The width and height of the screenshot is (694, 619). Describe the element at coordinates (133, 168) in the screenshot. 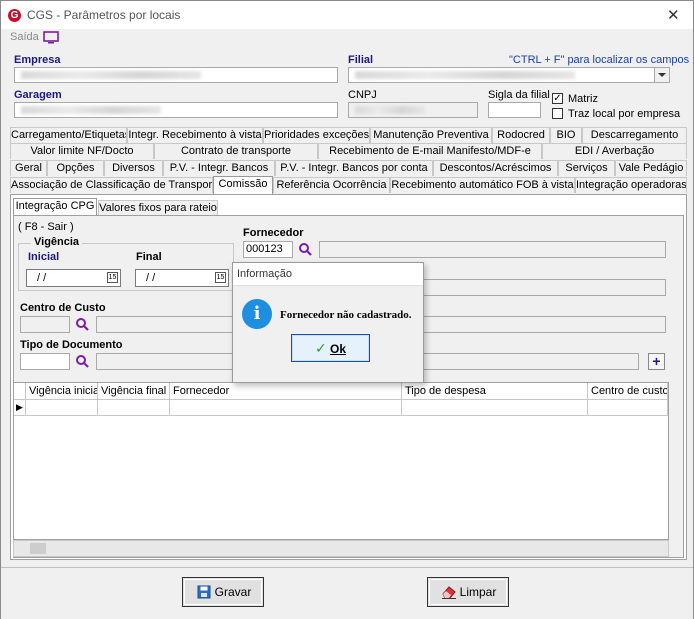

I see `tab-diversos: Diversos` at that location.